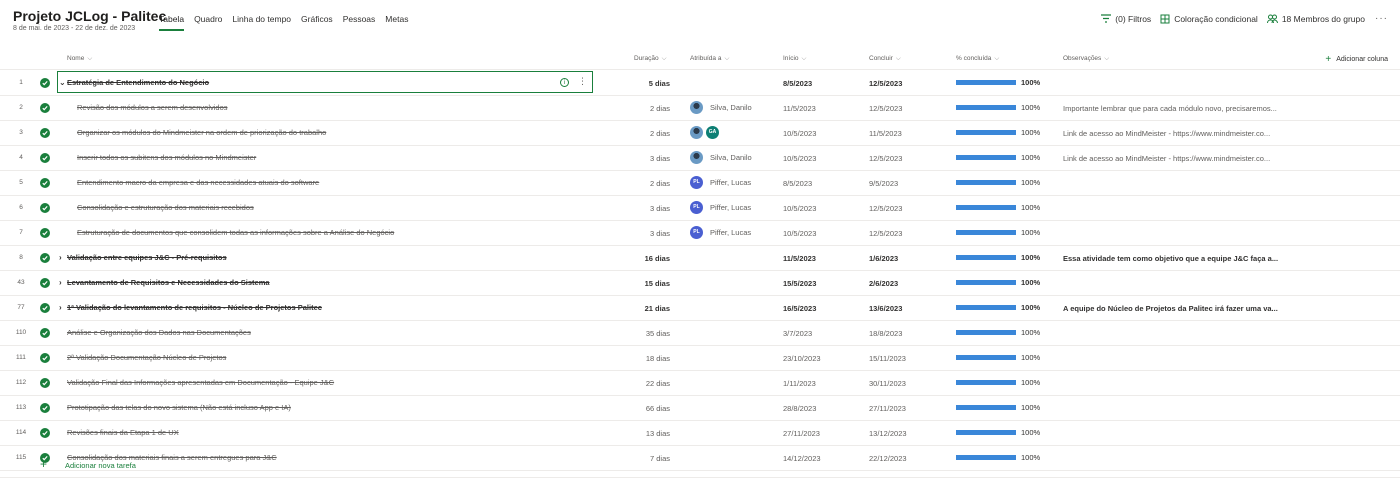 The width and height of the screenshot is (1400, 481). Describe the element at coordinates (172, 22) in the screenshot. I see `tab-0: Tabela` at that location.